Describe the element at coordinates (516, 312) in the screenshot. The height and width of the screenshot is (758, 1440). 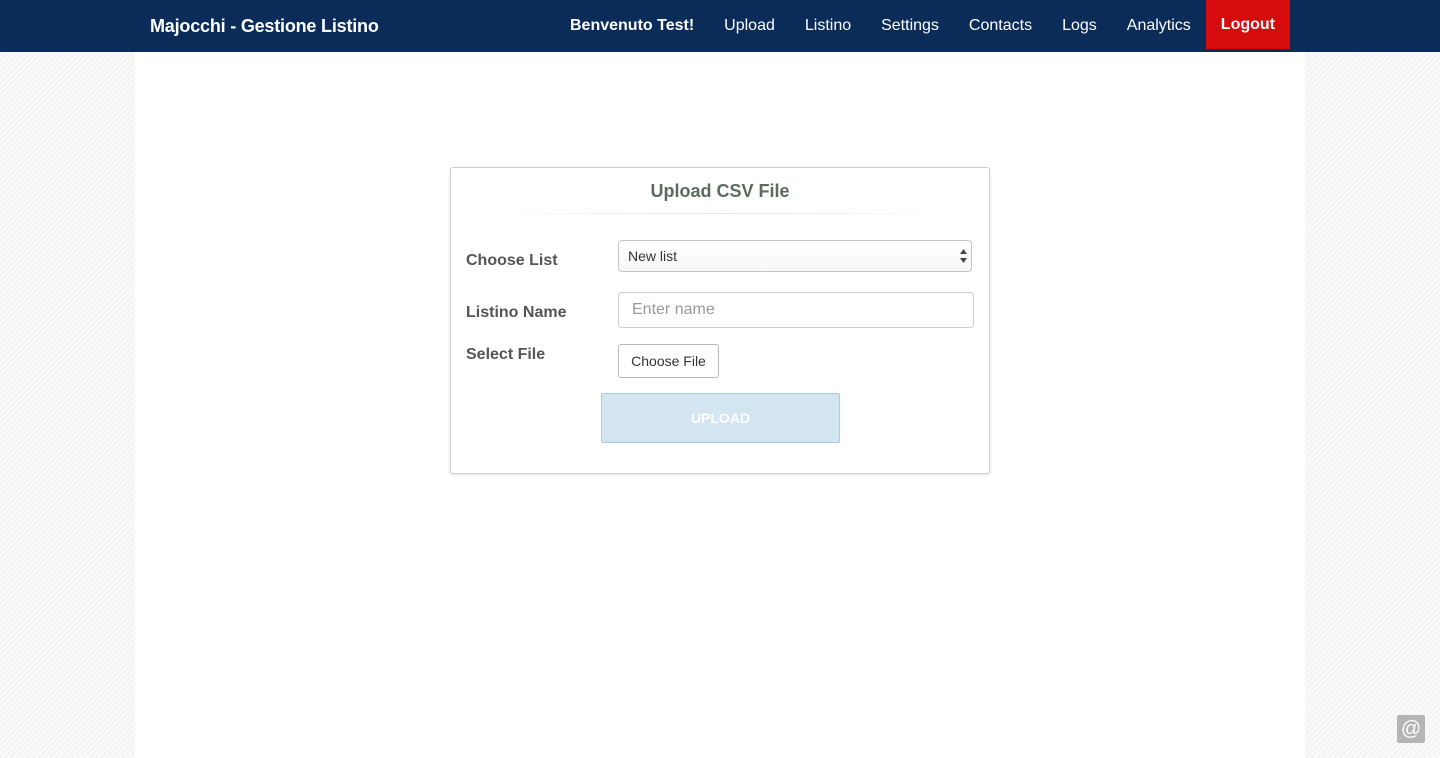
I see `listino-name-label: Listino Name` at that location.